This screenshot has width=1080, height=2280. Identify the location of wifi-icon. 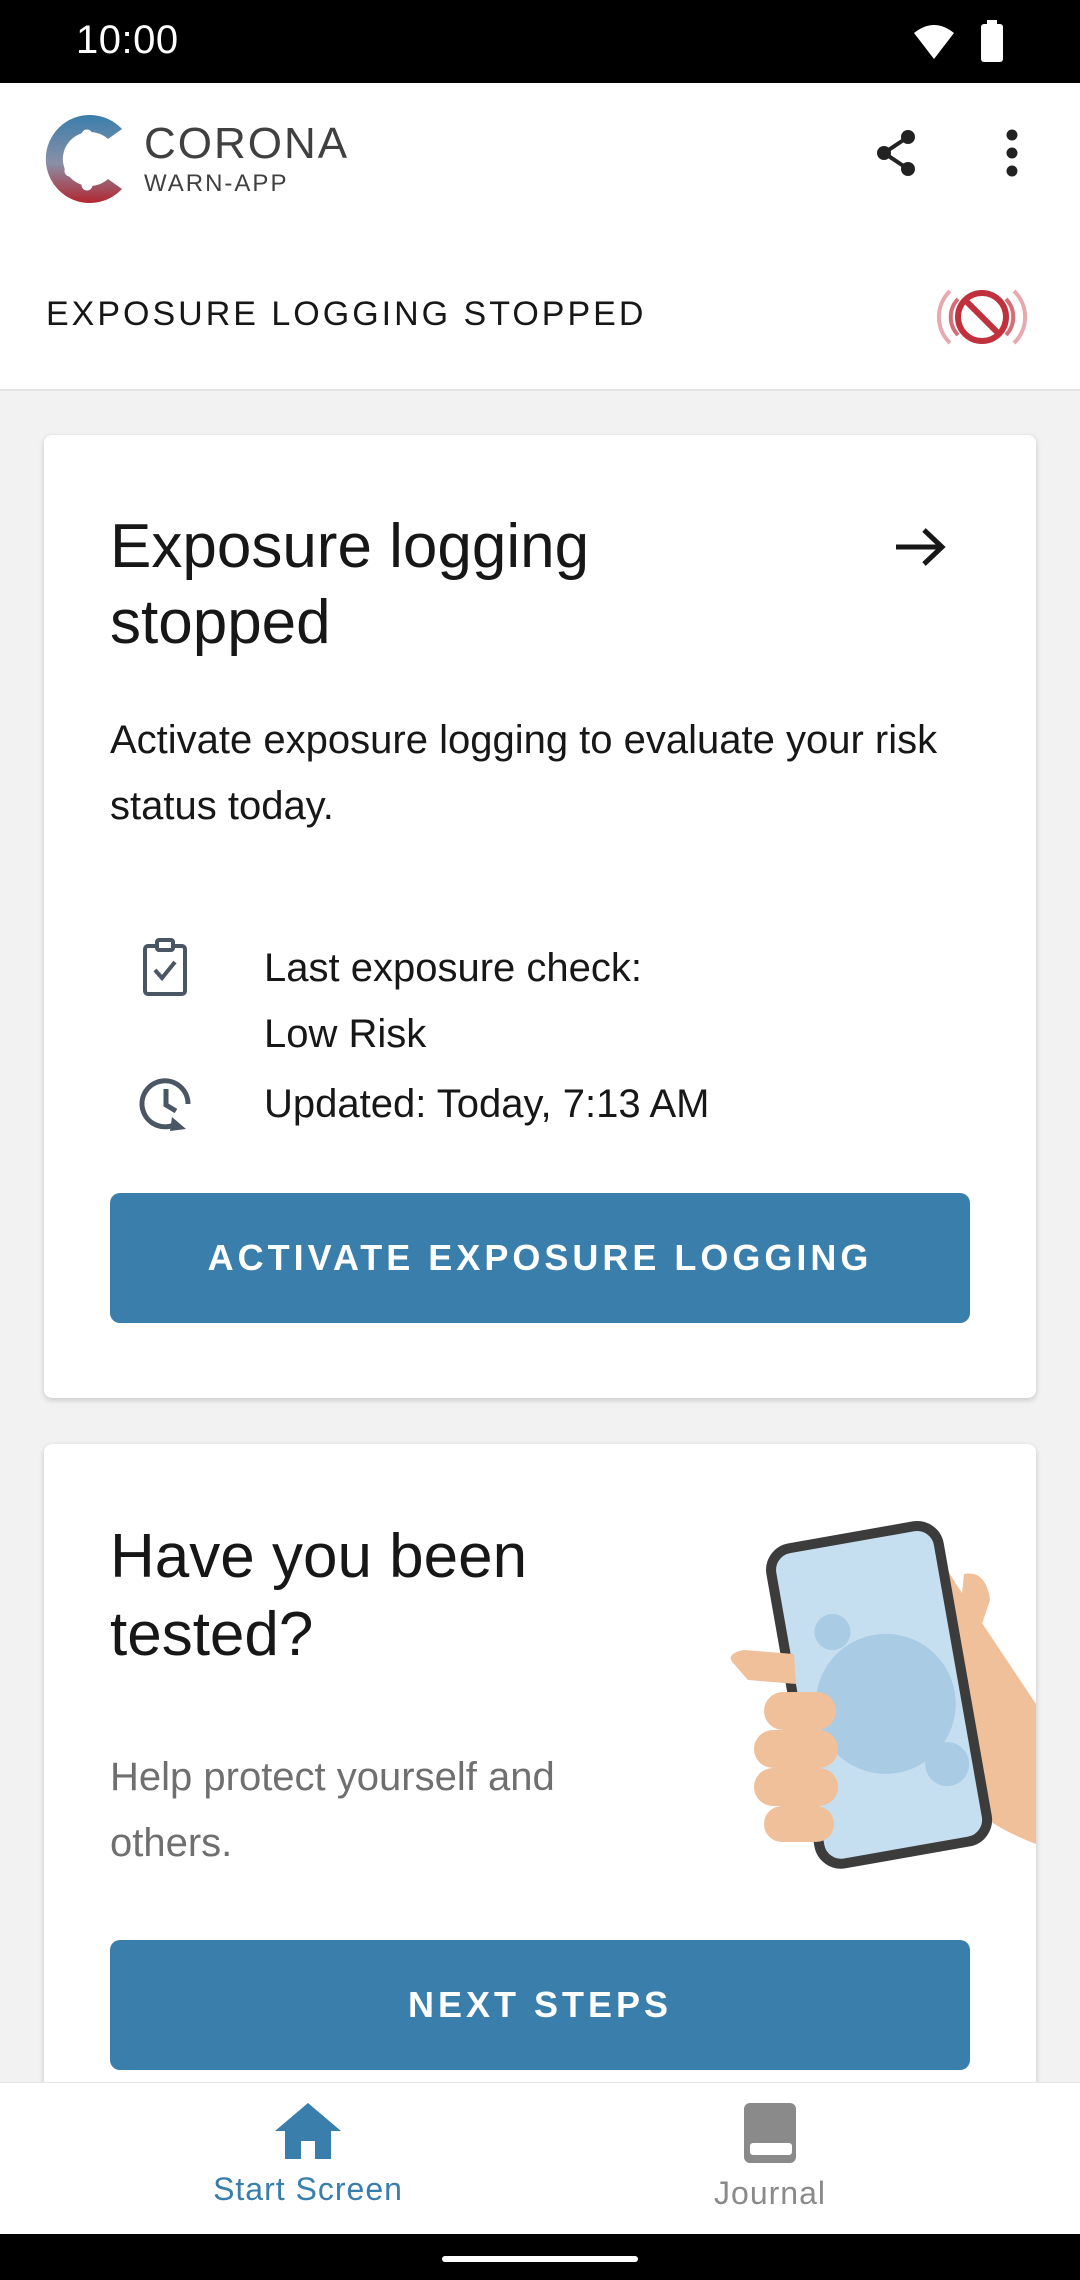
(934, 42).